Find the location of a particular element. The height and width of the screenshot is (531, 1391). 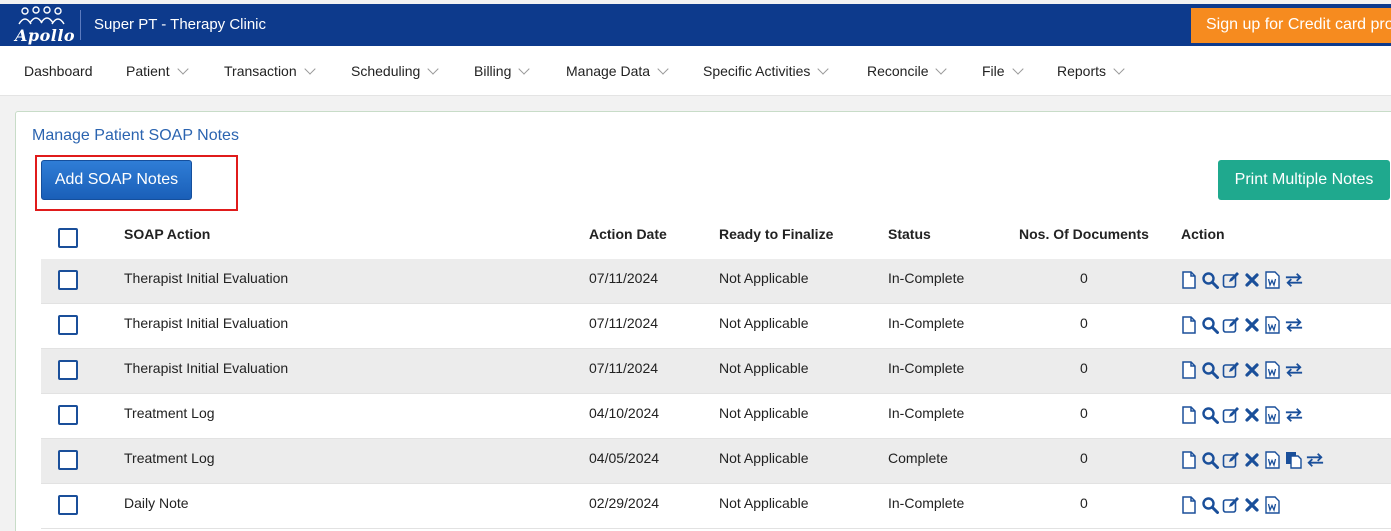

nav-scheduling: Scheduling is located at coordinates (395, 71).